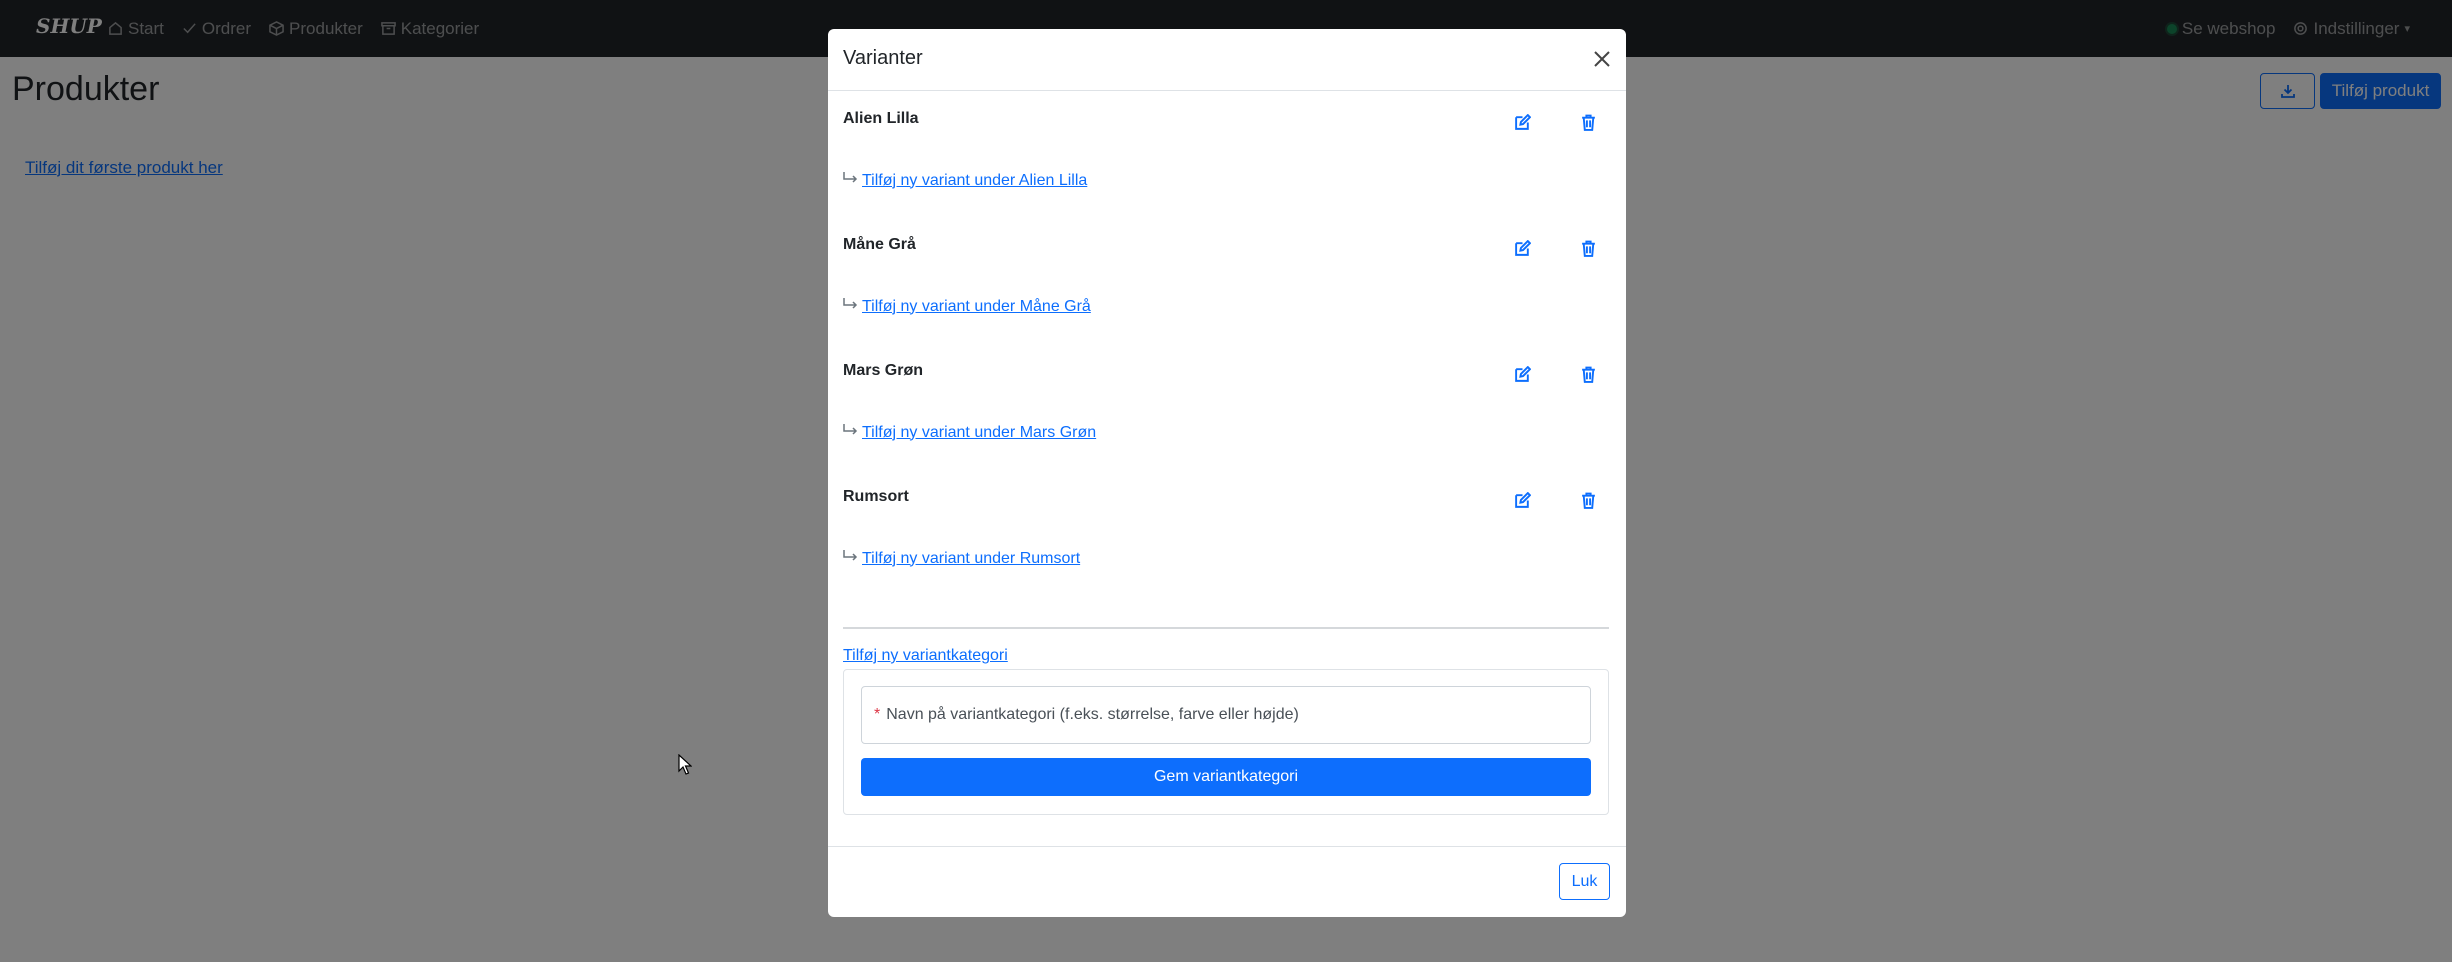  Describe the element at coordinates (877, 714) in the screenshot. I see `required-marker: *` at that location.